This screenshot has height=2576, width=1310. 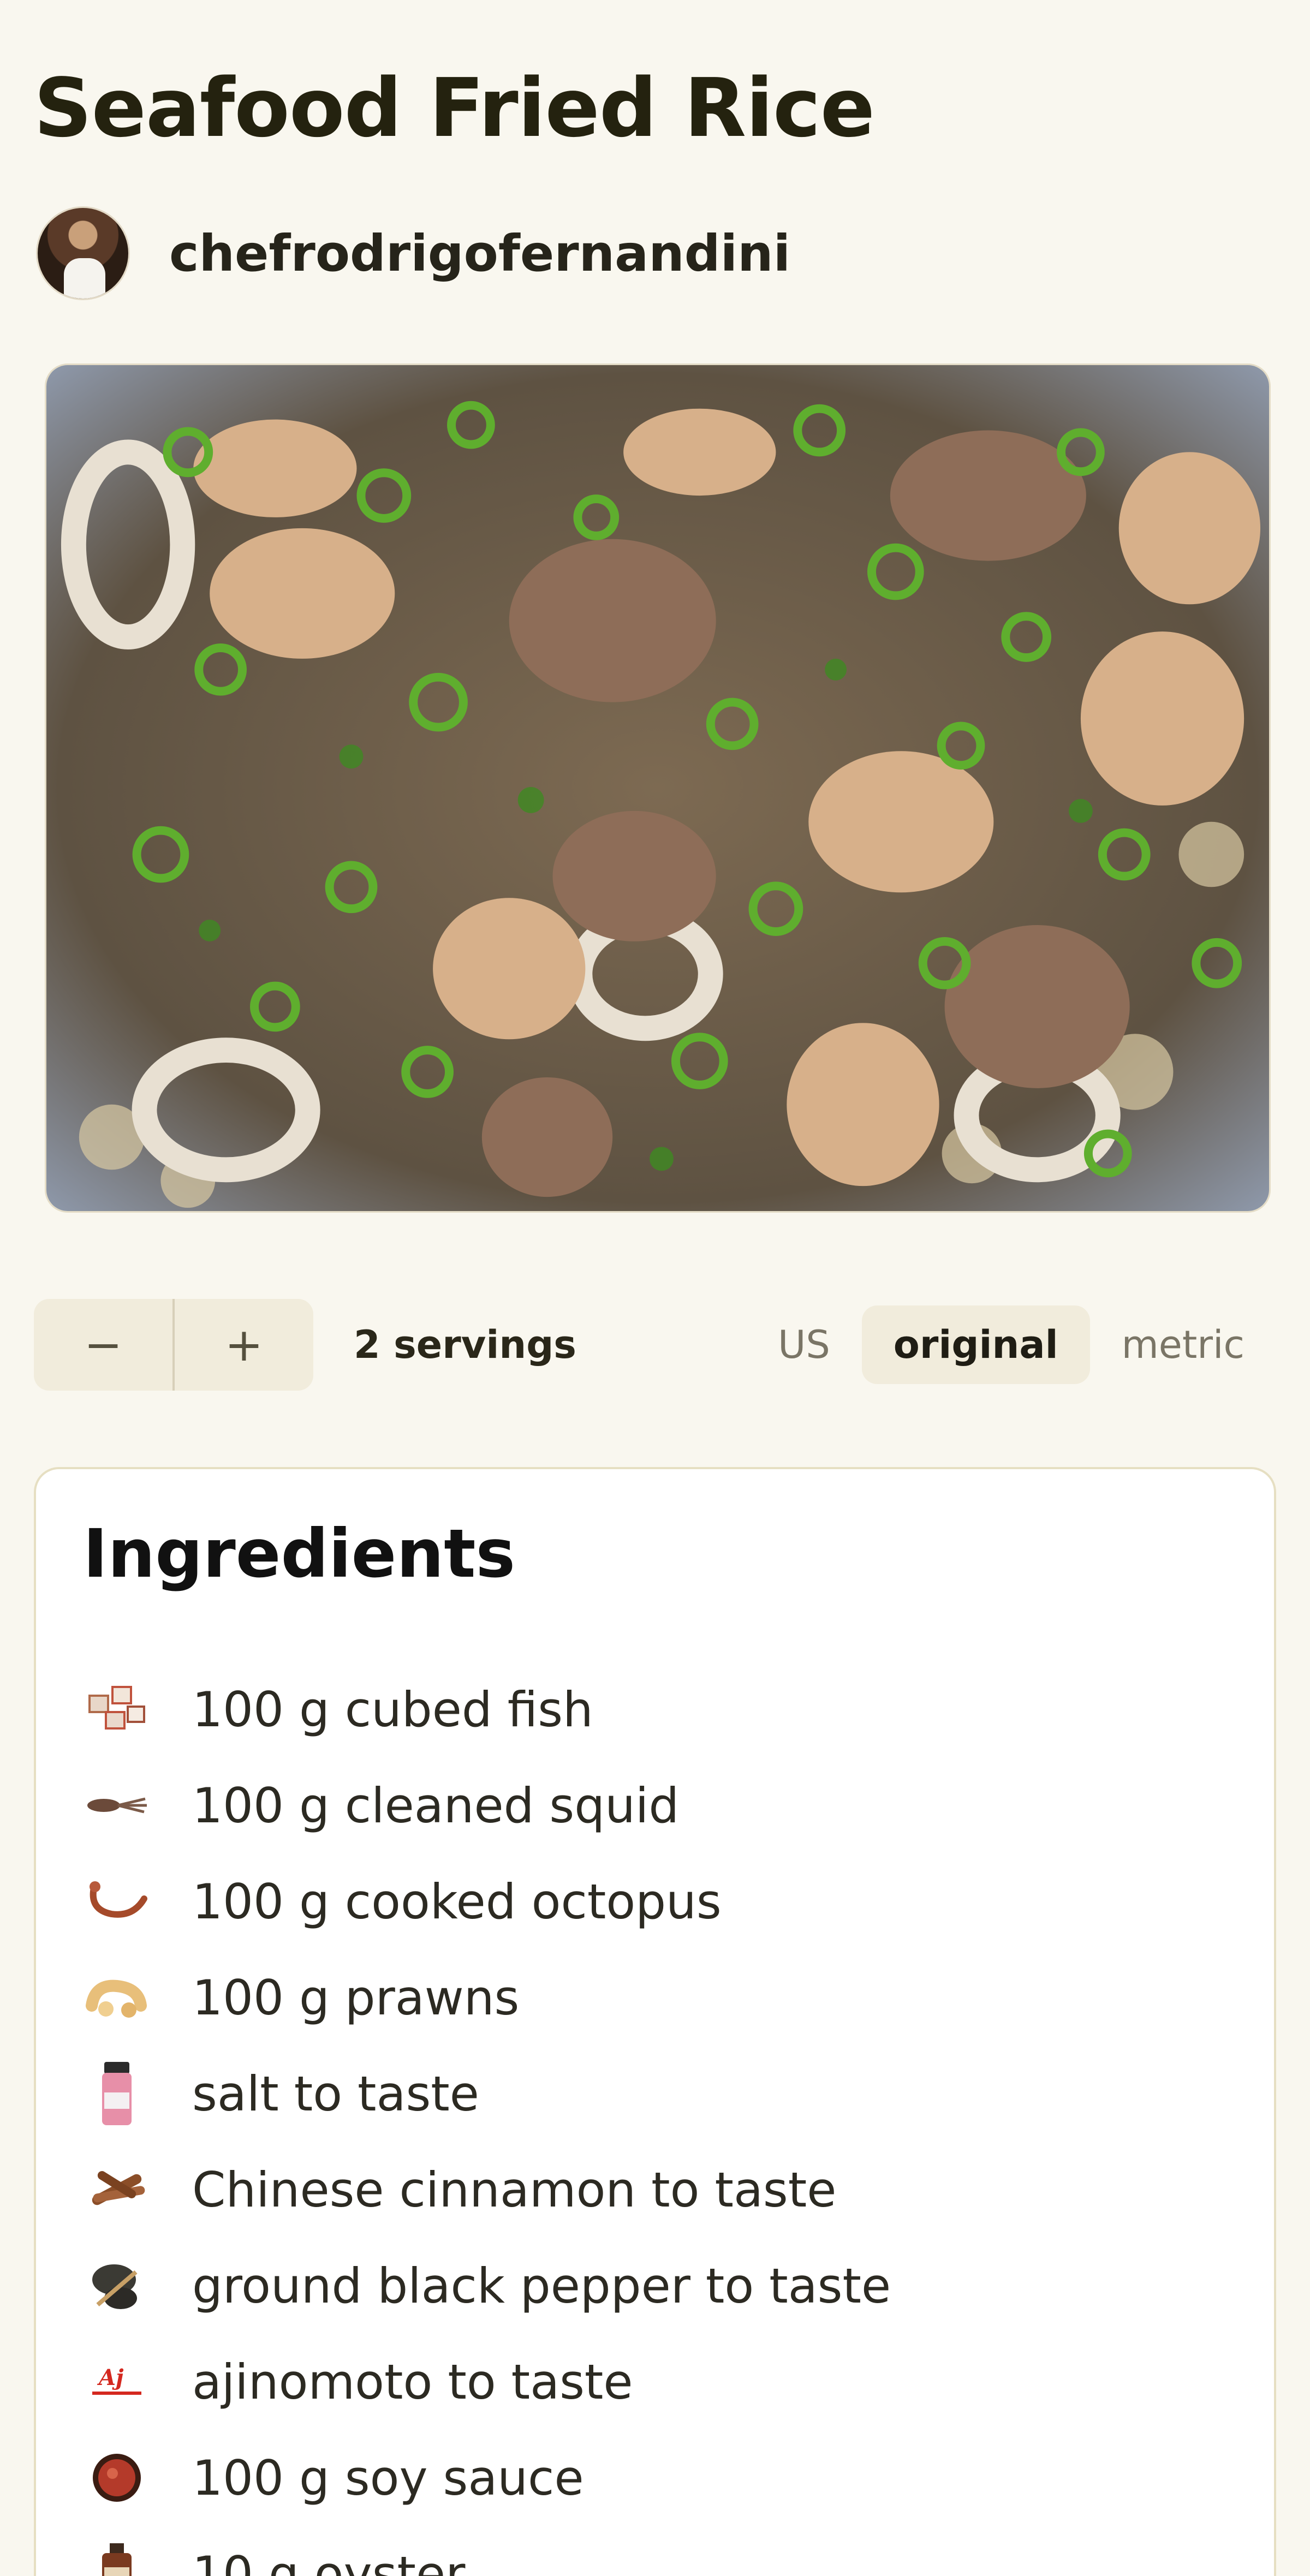 What do you see at coordinates (1183, 1344) in the screenshot?
I see `unit-metric-button: metric` at bounding box center [1183, 1344].